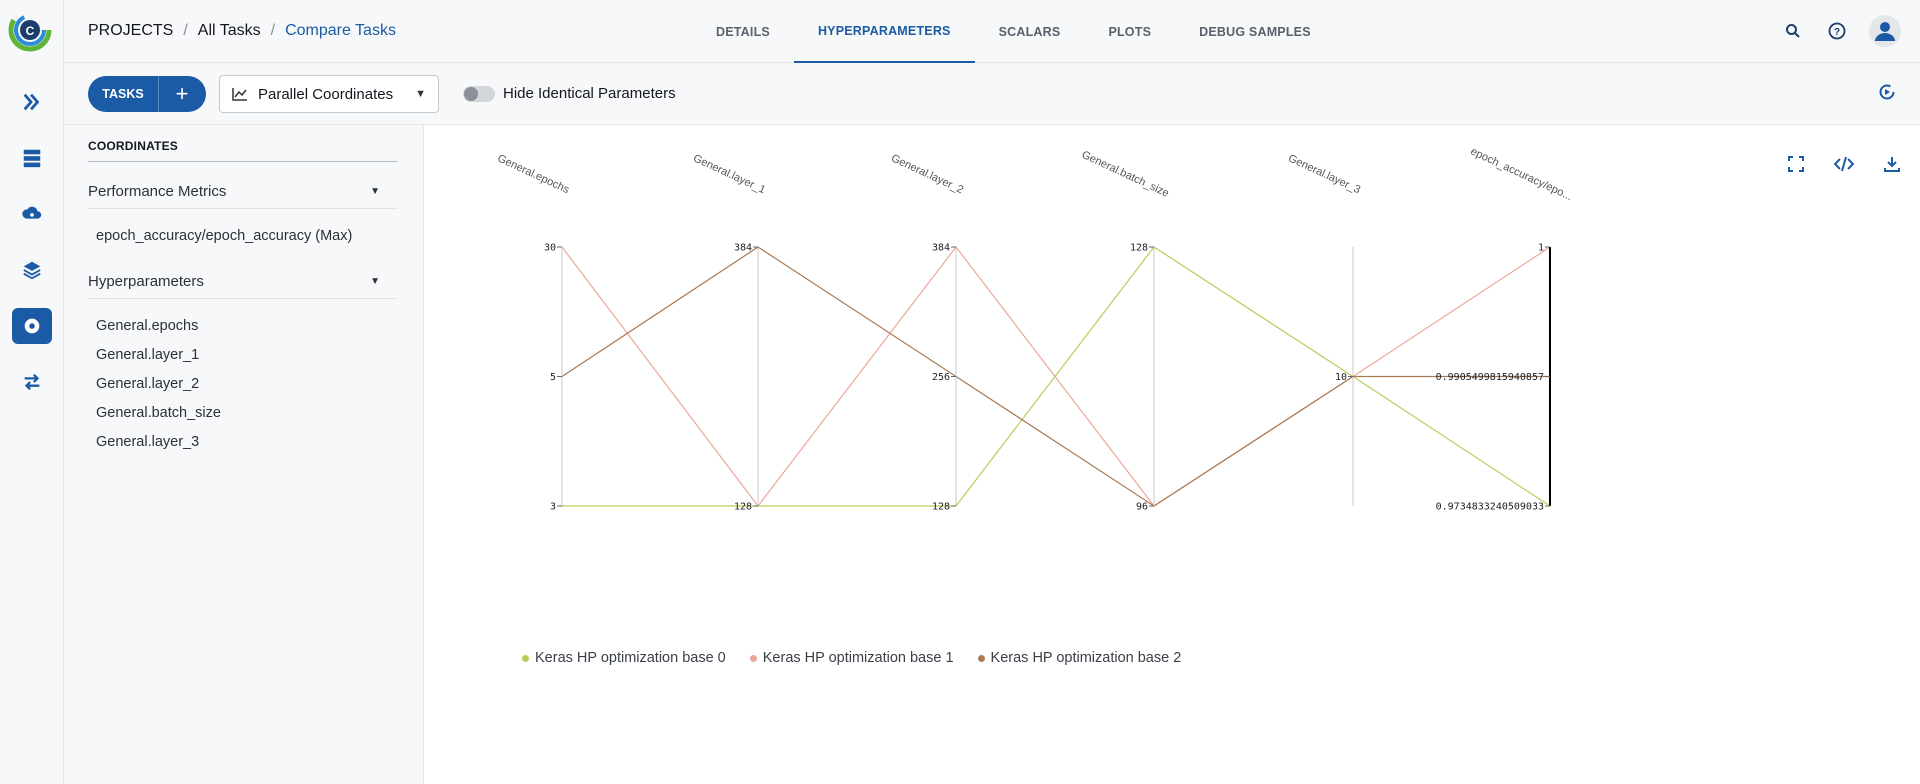 The width and height of the screenshot is (1920, 784). I want to click on orchestration-nav-icon, so click(32, 214).